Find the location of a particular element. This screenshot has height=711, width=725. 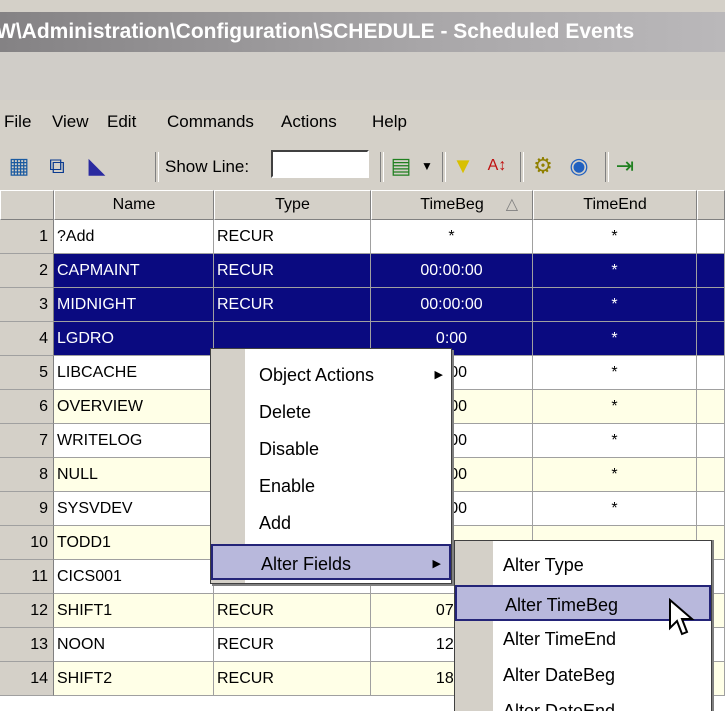

menu-item-alter-datebeg: Alter DateBeg is located at coordinates (583, 675).